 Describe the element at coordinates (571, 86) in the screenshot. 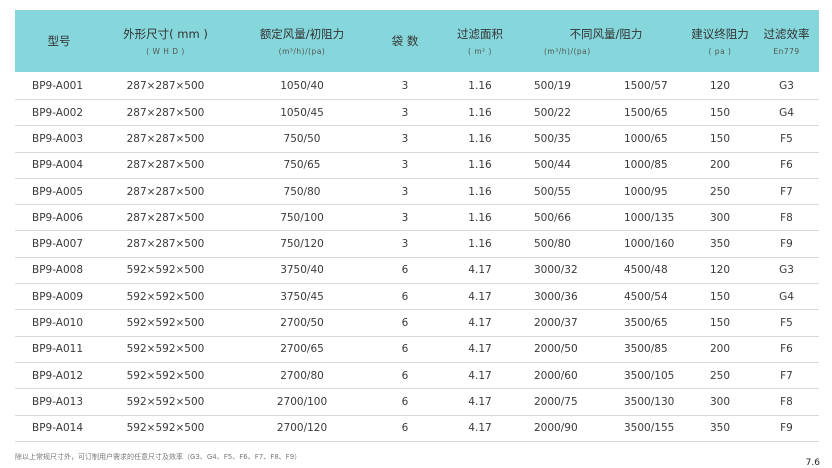

I see `cell-airflow-low: 500/19` at that location.